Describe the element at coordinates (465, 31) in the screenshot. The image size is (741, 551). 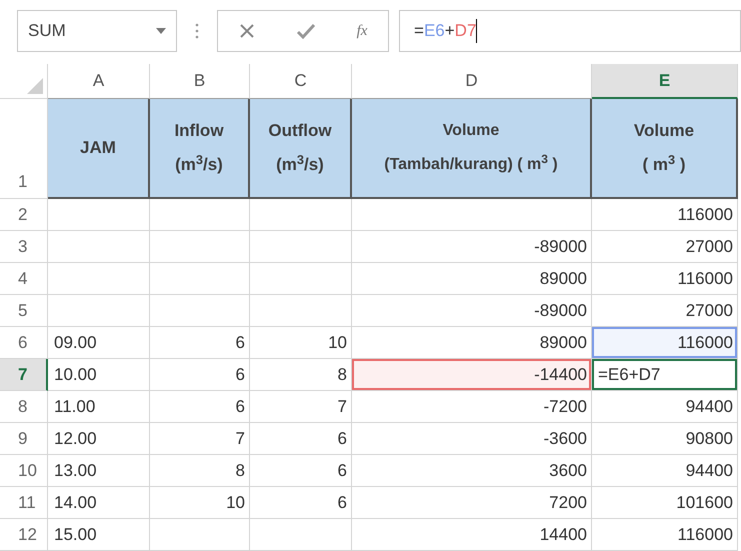
I see `formula-token: D7` at that location.